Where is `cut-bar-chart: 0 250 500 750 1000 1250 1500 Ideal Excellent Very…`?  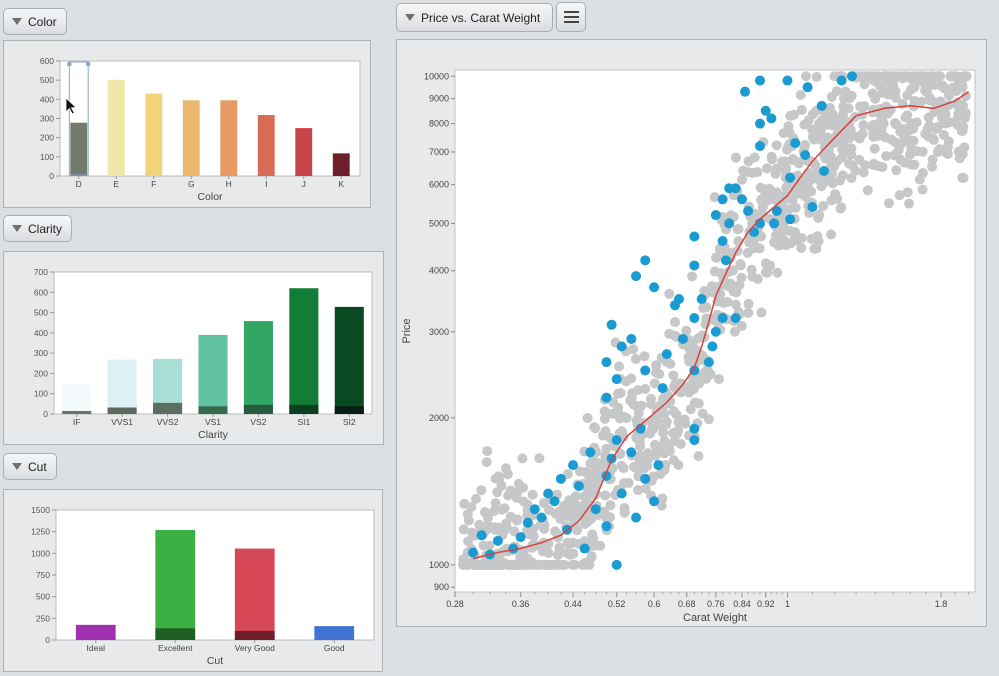 cut-bar-chart: 0 250 500 750 1000 1250 1500 Ideal Excellent Very… is located at coordinates (203, 586).